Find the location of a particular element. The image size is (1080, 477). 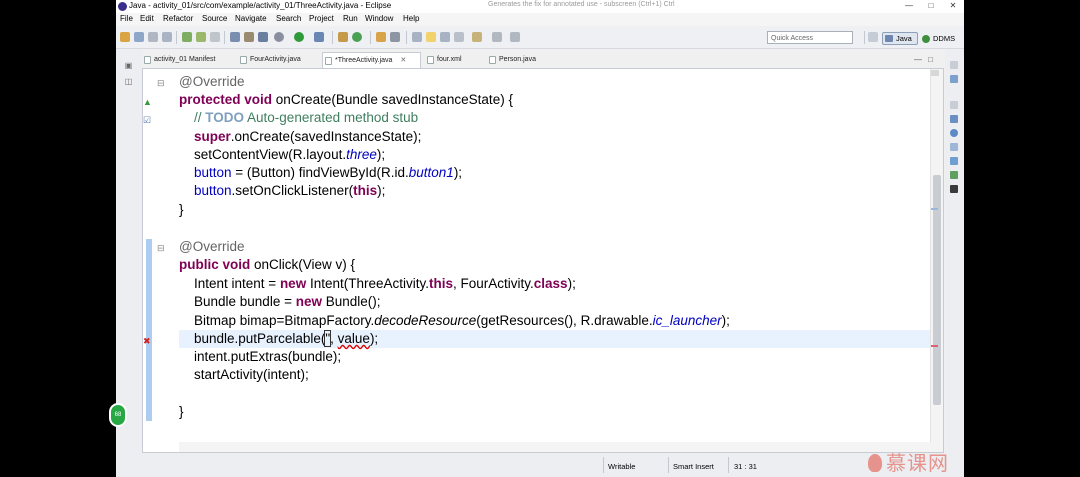

new-class-icon is located at coordinates (357, 37).